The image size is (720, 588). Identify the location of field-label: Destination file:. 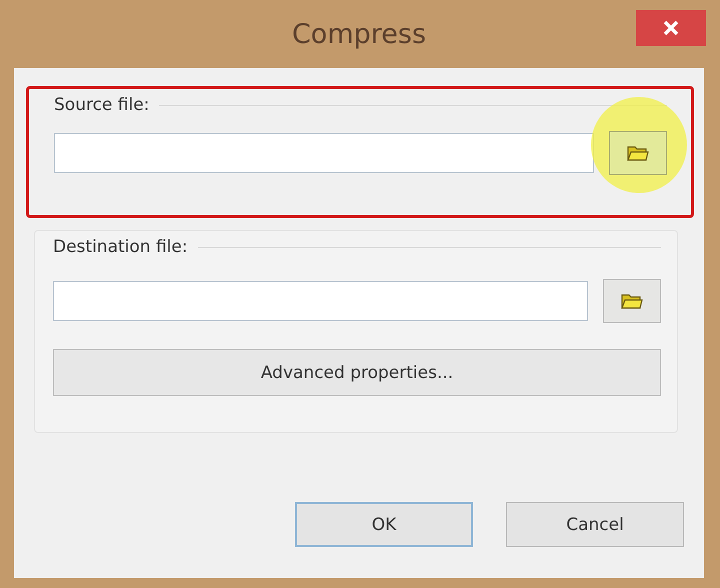
(120, 247).